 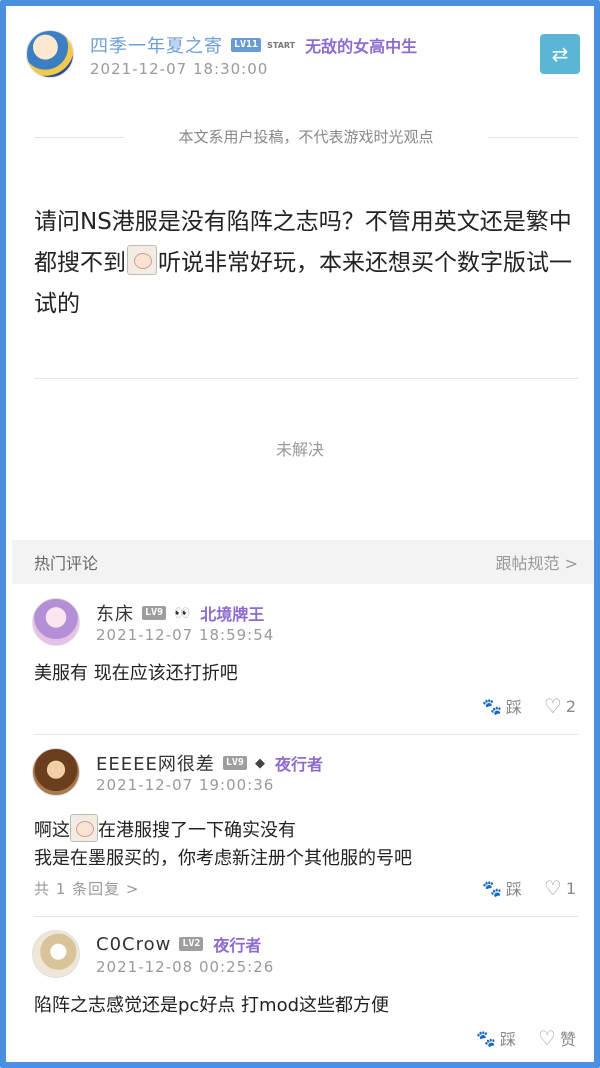 What do you see at coordinates (155, 763) in the screenshot?
I see `commenter-name: EEEEE网很差` at bounding box center [155, 763].